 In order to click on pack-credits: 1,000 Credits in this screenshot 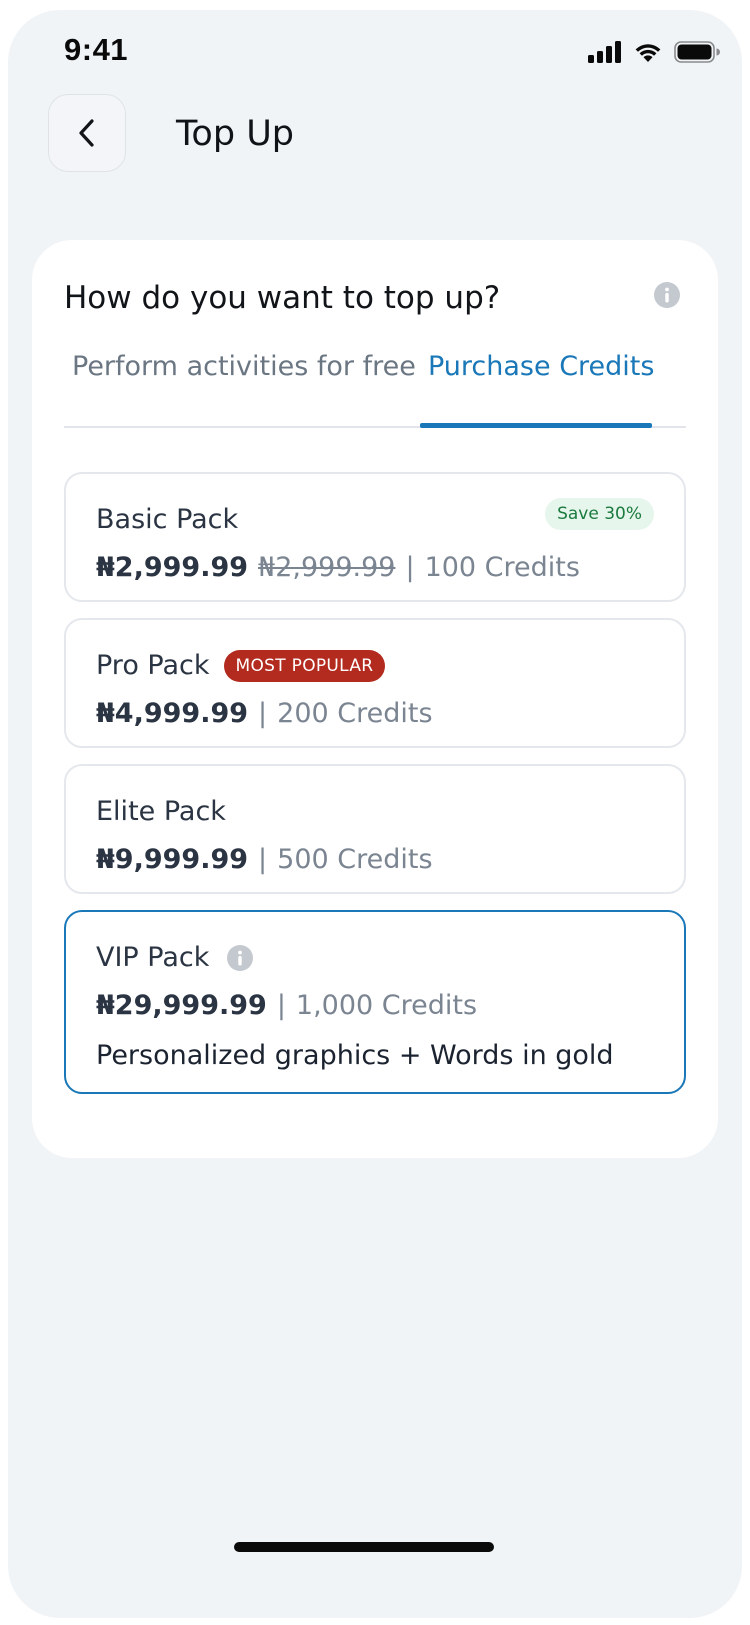, I will do `click(386, 1005)`.